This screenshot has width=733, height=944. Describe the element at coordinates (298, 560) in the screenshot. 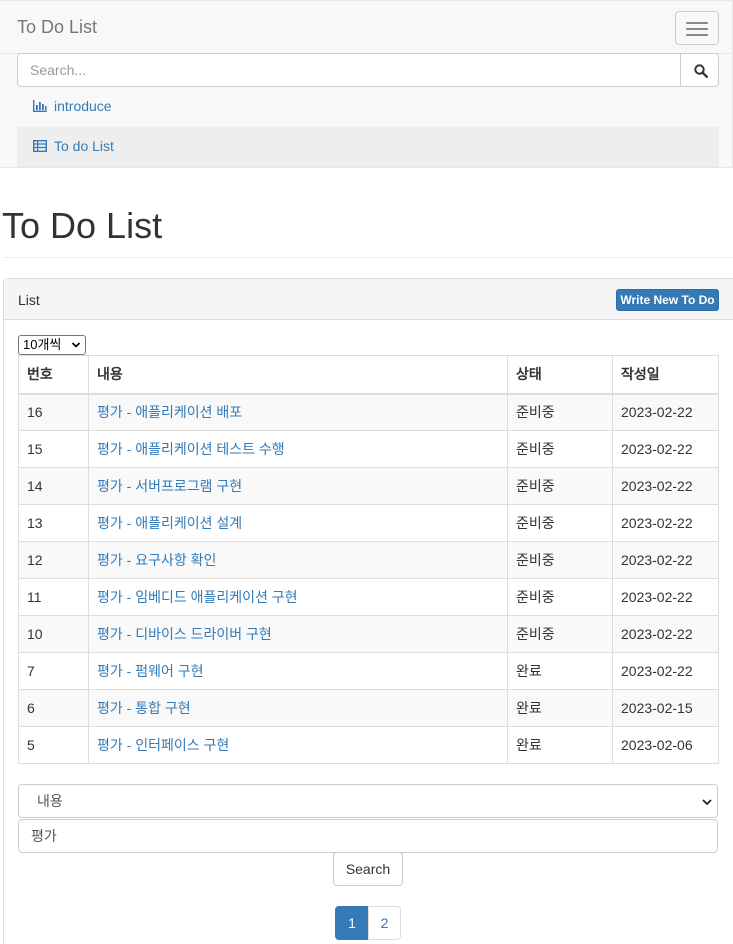

I see `cell-content: 평가 - 요구사항 확인` at that location.